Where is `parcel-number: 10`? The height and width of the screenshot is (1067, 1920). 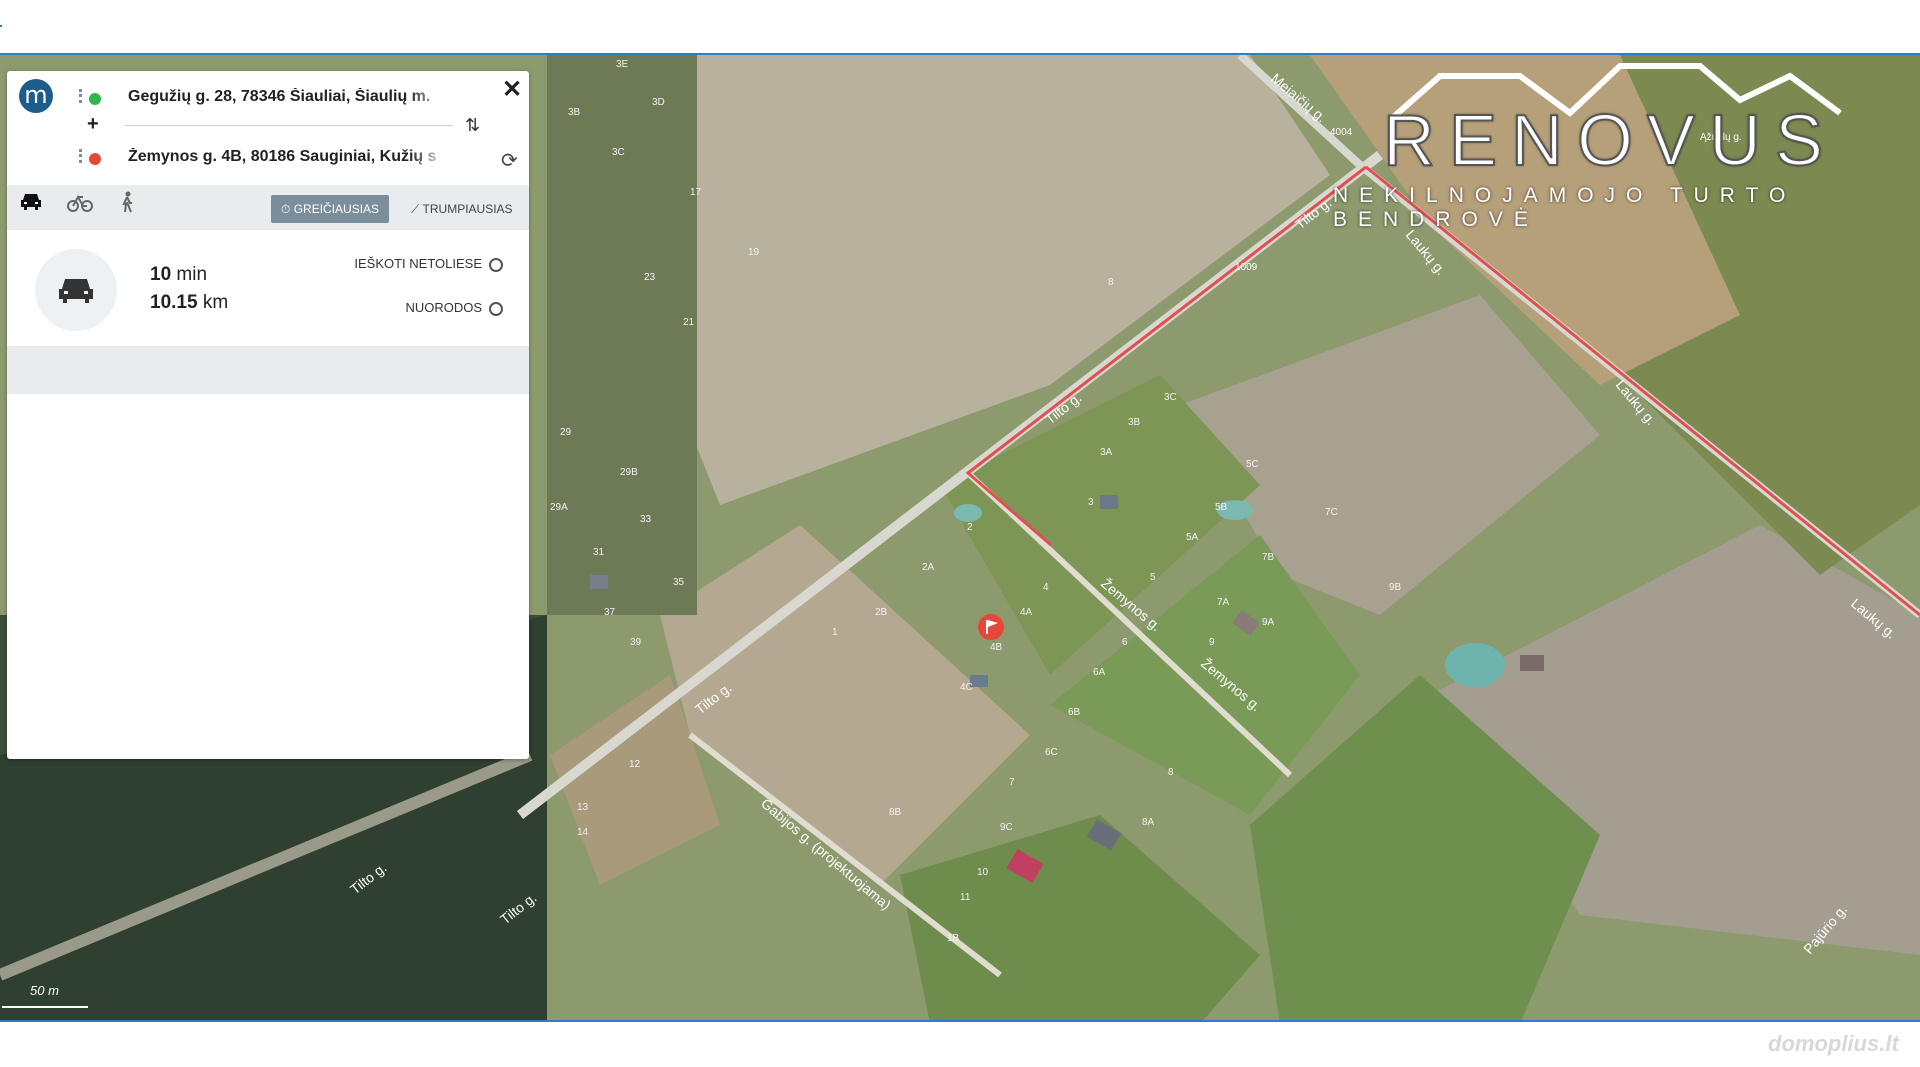
parcel-number: 10 is located at coordinates (983, 872).